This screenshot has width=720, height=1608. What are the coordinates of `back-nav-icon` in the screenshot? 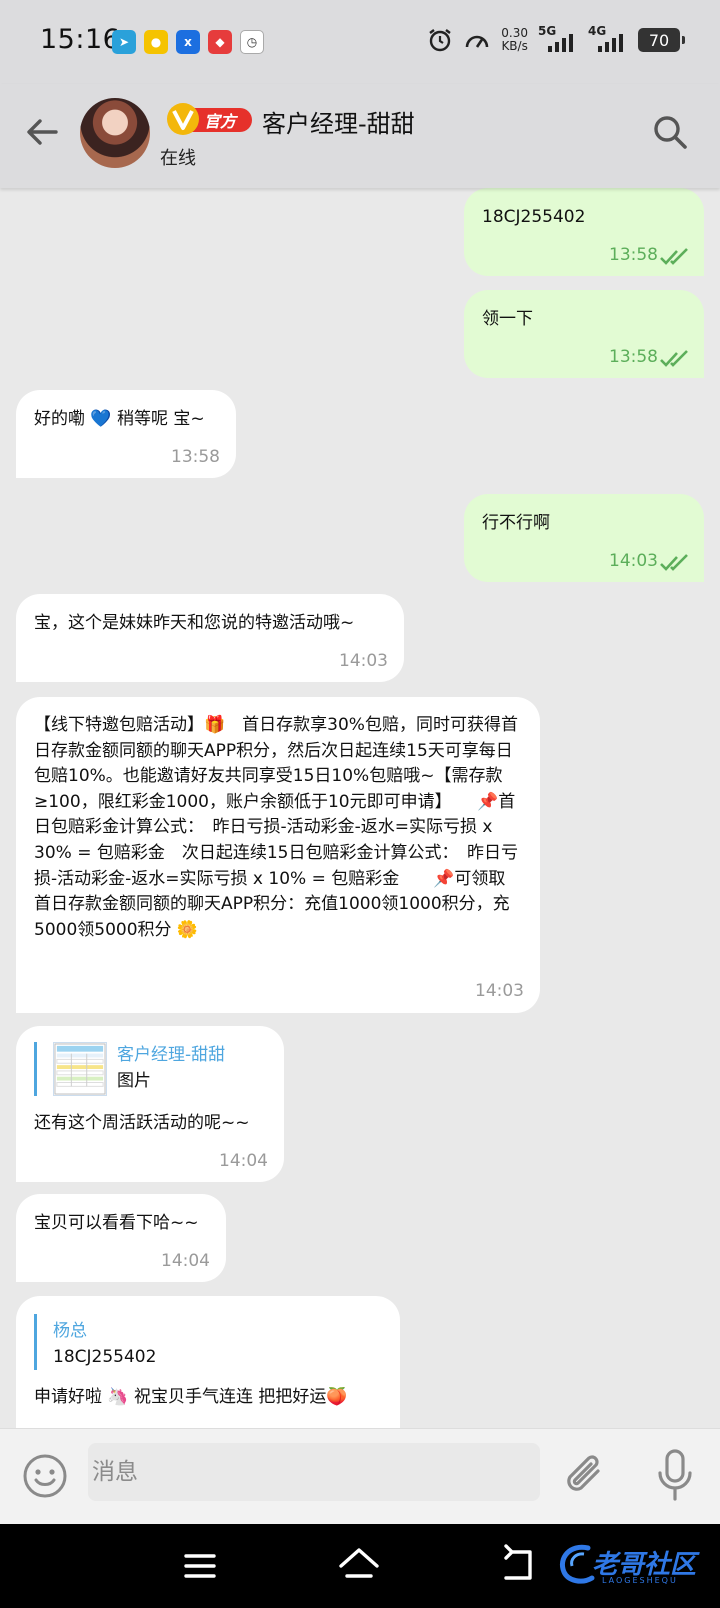 It's located at (520, 1564).